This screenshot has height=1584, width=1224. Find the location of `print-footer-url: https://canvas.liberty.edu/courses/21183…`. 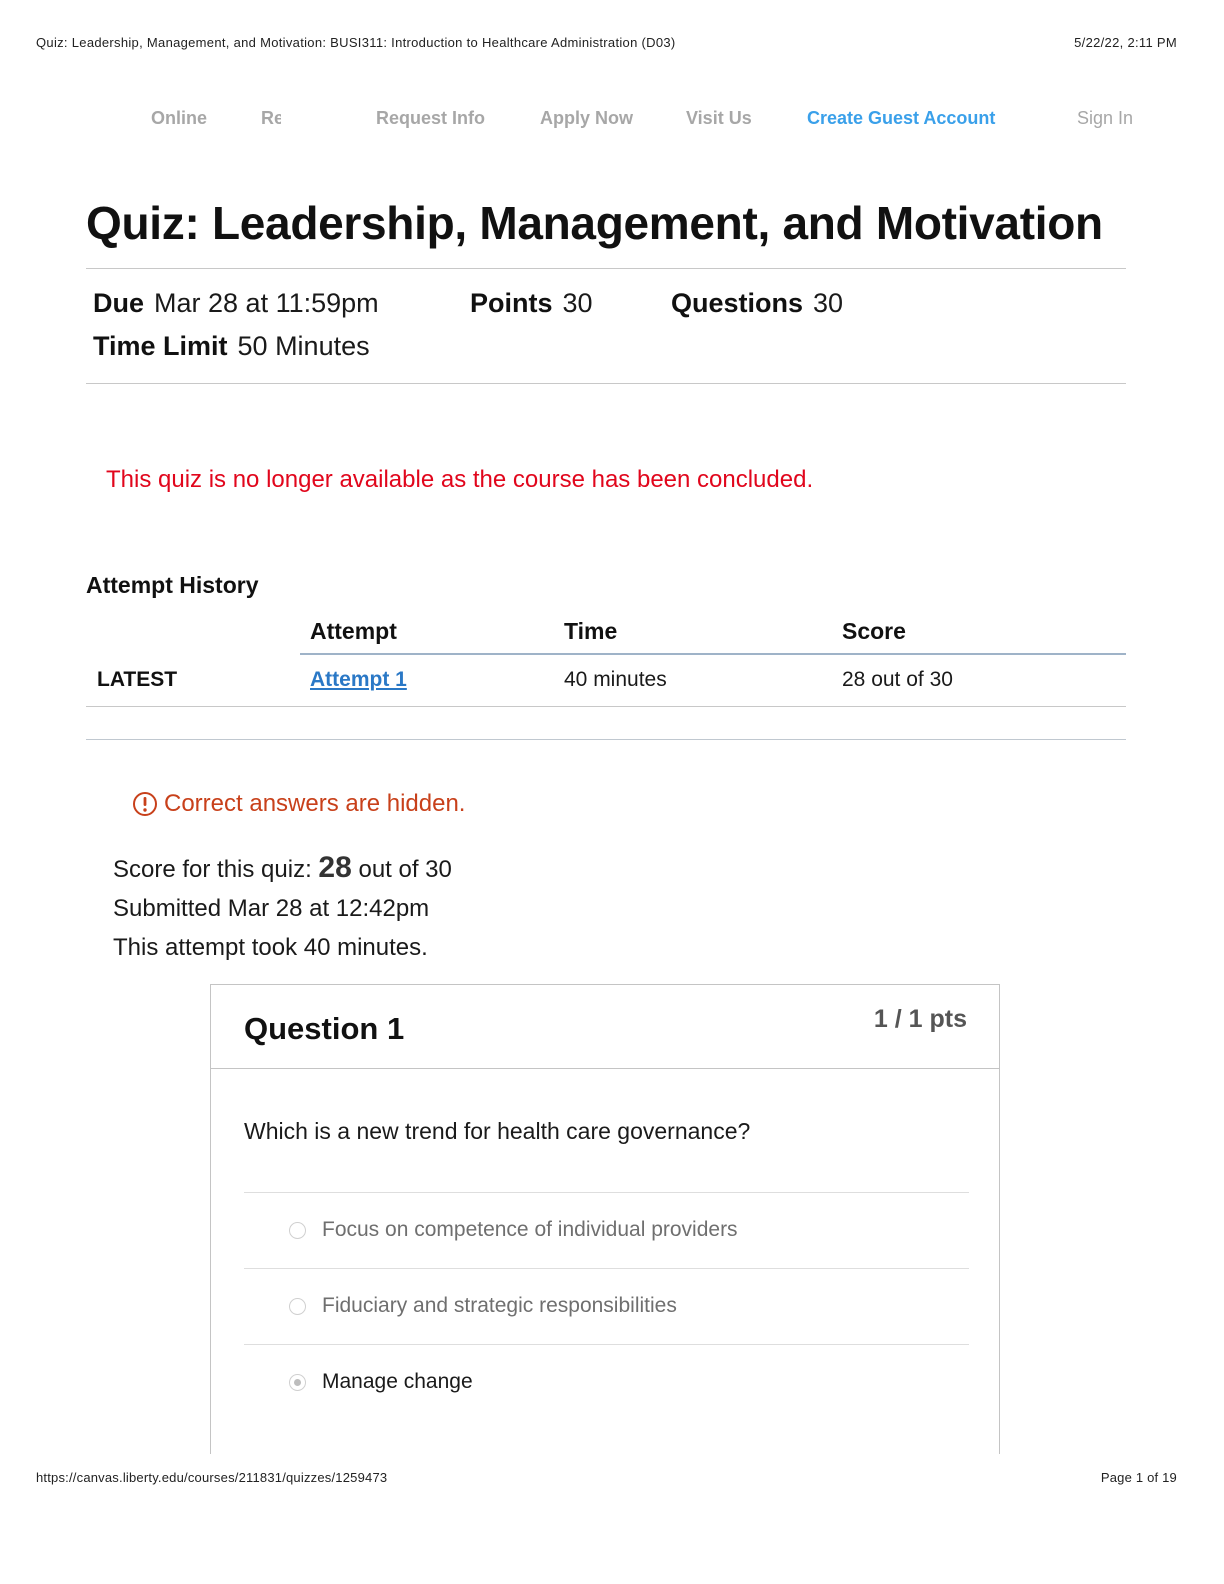

print-footer-url: https://canvas.liberty.edu/courses/21183… is located at coordinates (212, 1477).